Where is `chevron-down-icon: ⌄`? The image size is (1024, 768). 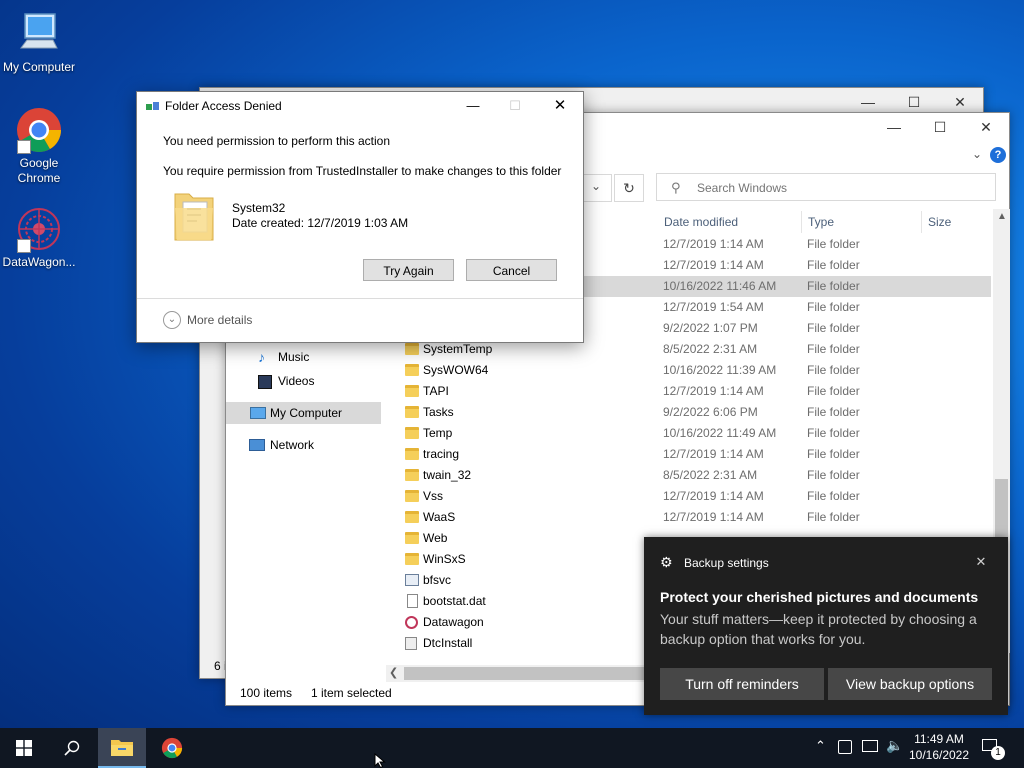
chevron-down-icon: ⌄ is located at coordinates (172, 320).